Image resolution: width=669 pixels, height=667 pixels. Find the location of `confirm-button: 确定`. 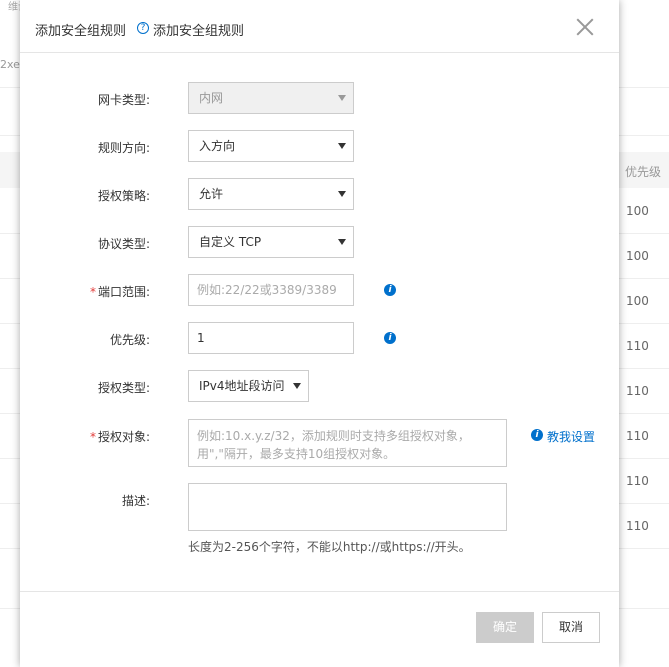

confirm-button: 确定 is located at coordinates (505, 627).